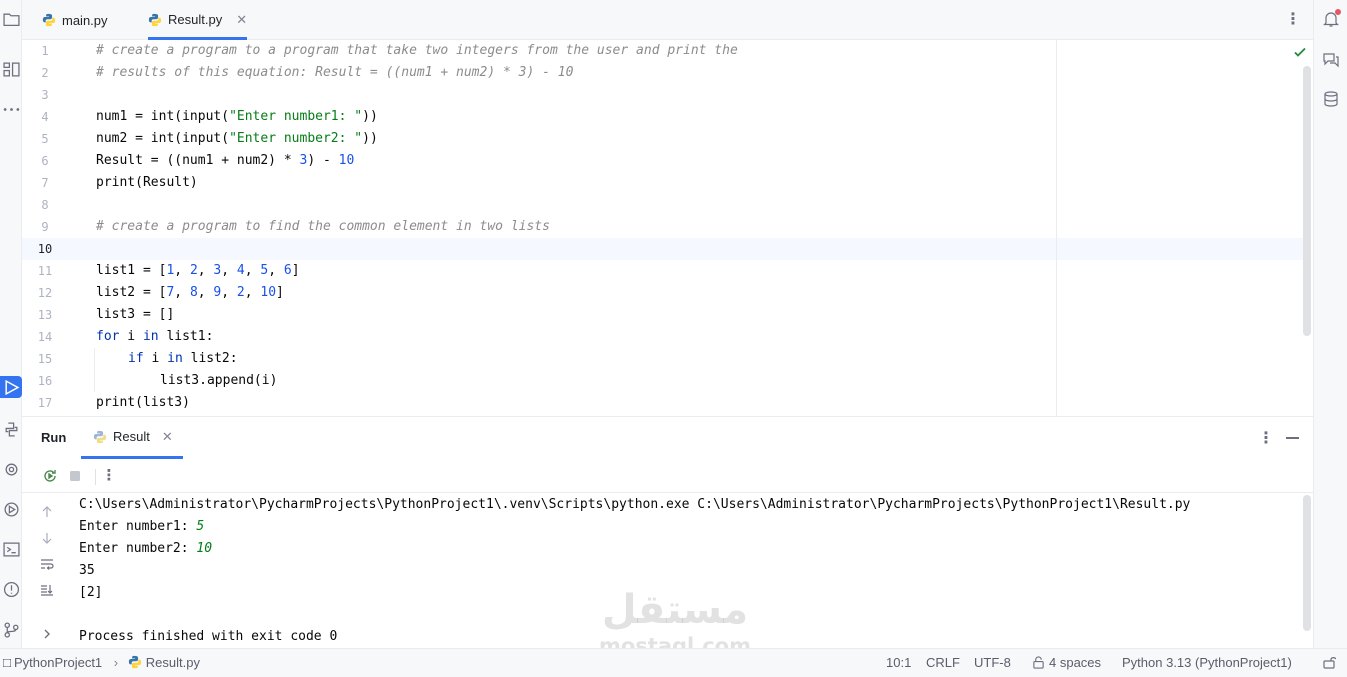 This screenshot has width=1347, height=677. I want to click on arrow-up-icon, so click(47, 512).